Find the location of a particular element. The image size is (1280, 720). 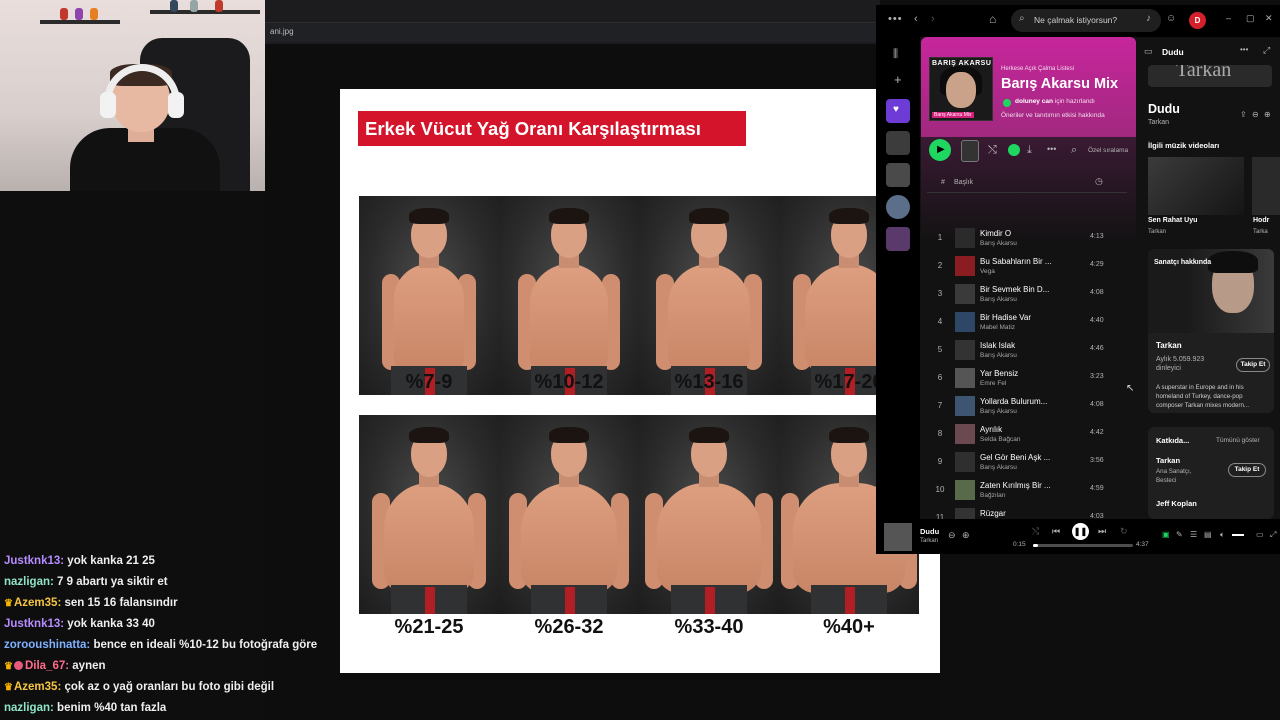

track-artist: Bağzıları is located at coordinates (993, 495).